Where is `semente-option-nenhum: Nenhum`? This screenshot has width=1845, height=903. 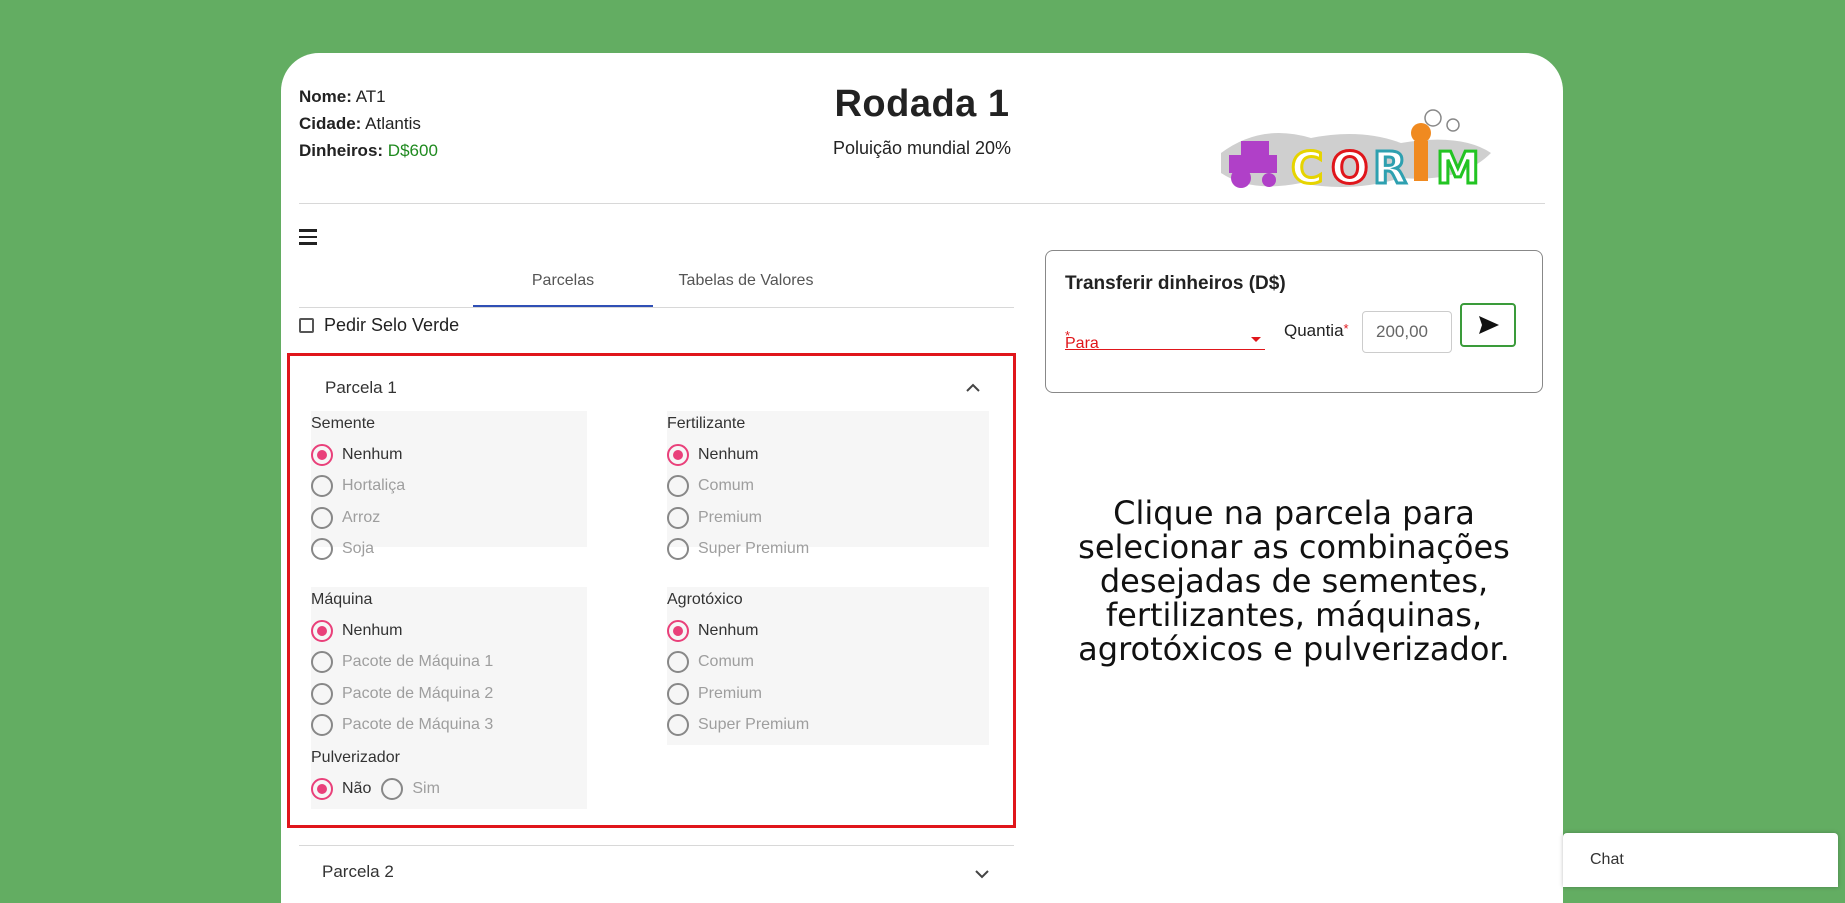
semente-option-nenhum: Nenhum is located at coordinates (449, 455).